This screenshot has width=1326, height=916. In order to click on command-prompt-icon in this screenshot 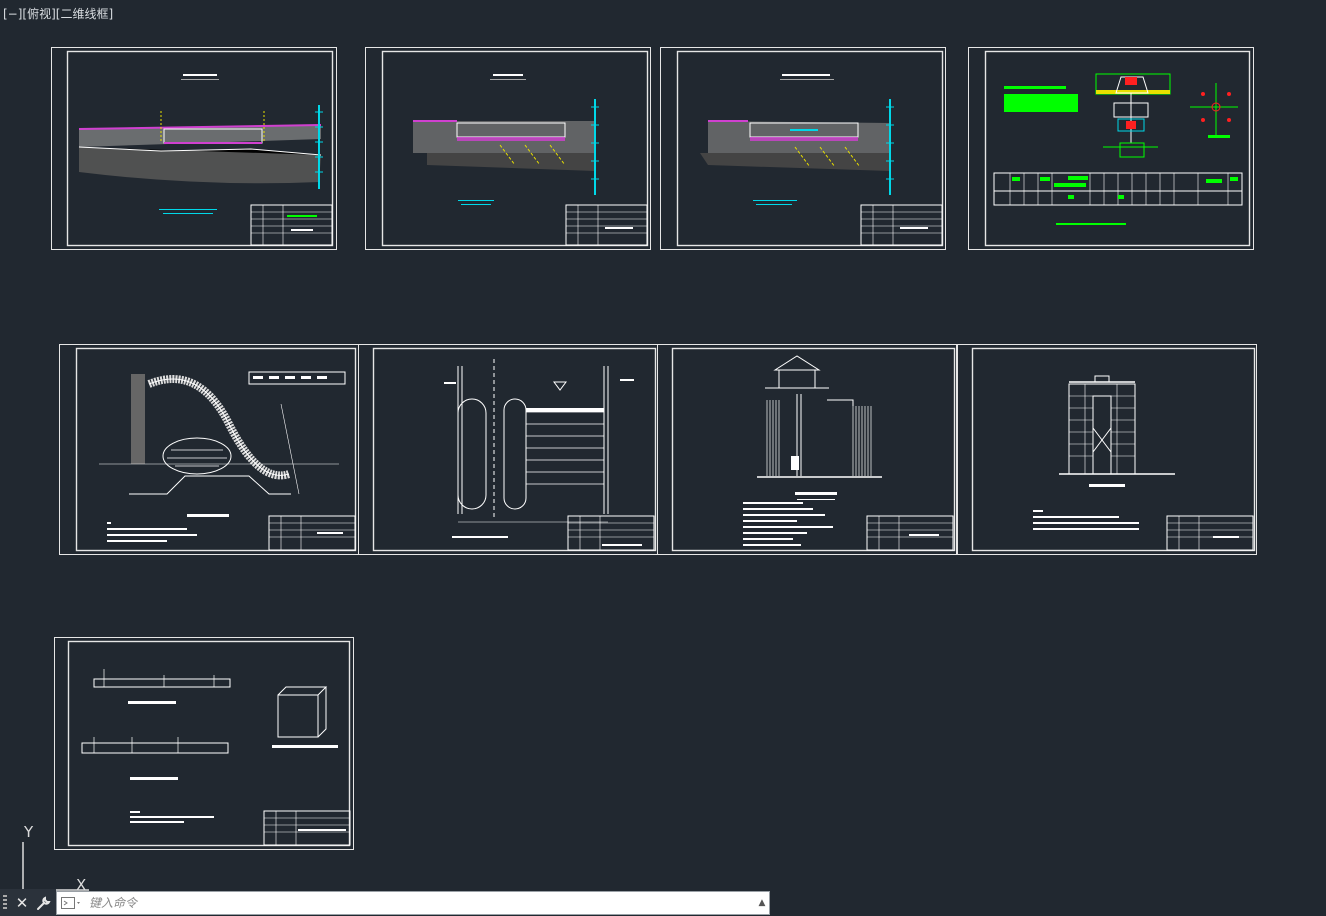, I will do `click(72, 903)`.